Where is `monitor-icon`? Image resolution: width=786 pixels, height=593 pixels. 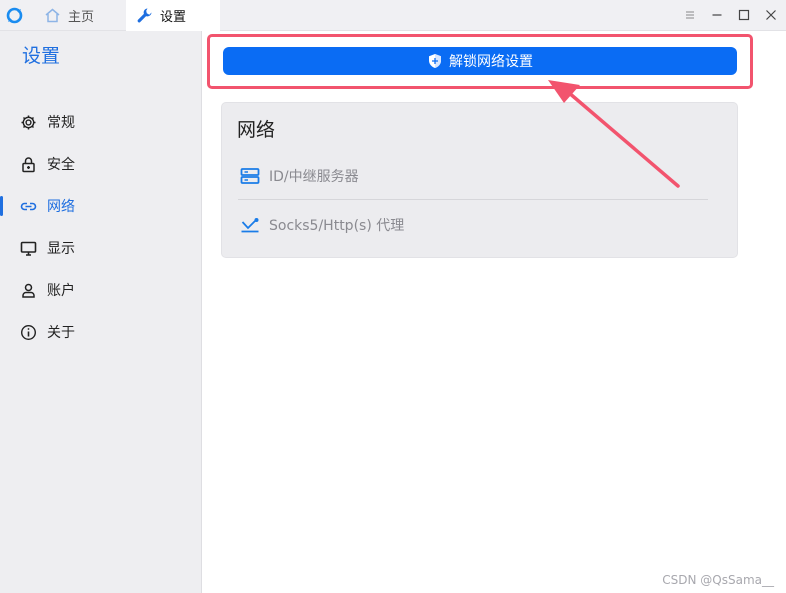
monitor-icon is located at coordinates (28, 248).